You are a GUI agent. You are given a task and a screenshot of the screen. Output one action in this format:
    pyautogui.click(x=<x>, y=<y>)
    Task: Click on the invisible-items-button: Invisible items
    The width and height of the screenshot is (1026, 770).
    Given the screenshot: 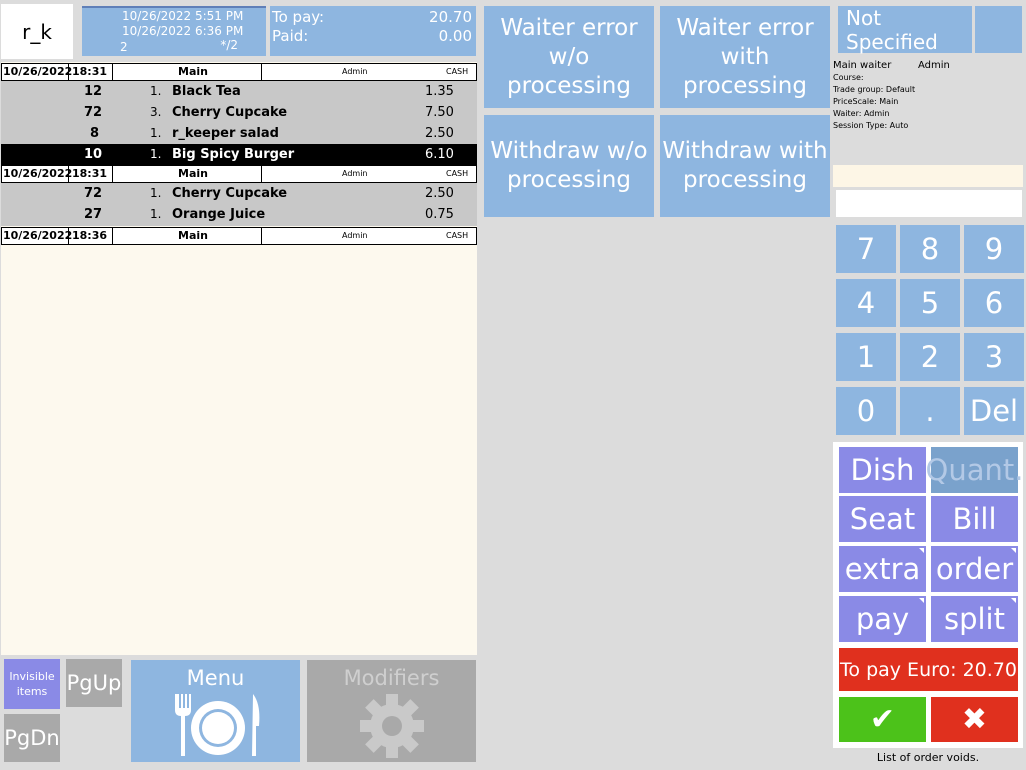 What is the action you would take?
    pyautogui.click(x=32, y=684)
    